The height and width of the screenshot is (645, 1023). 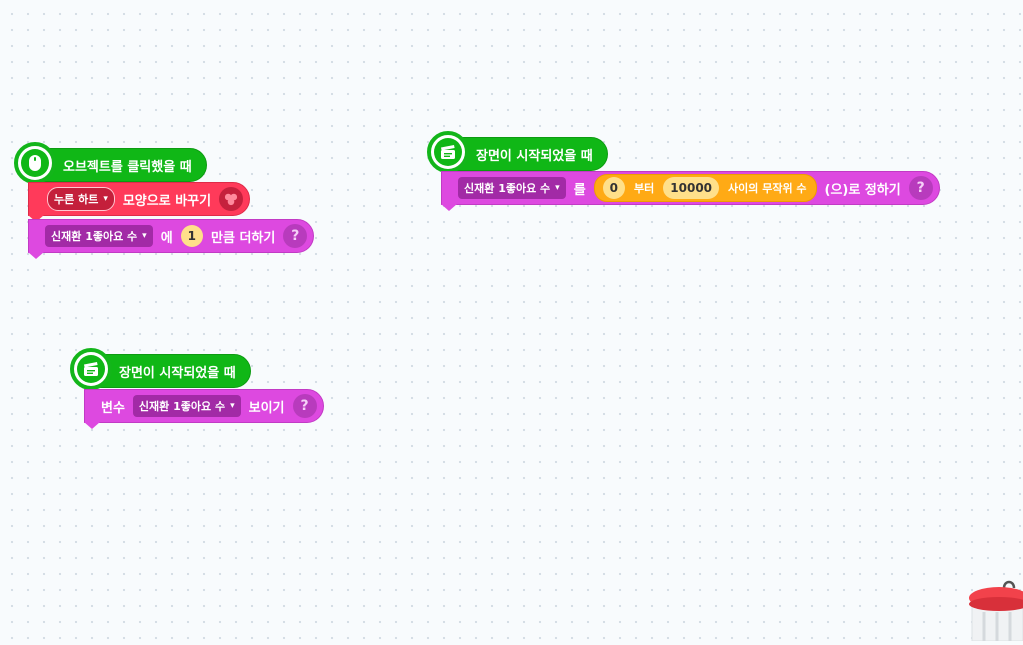 What do you see at coordinates (862, 190) in the screenshot?
I see `set-var-label-2: (으)로 정하기` at bounding box center [862, 190].